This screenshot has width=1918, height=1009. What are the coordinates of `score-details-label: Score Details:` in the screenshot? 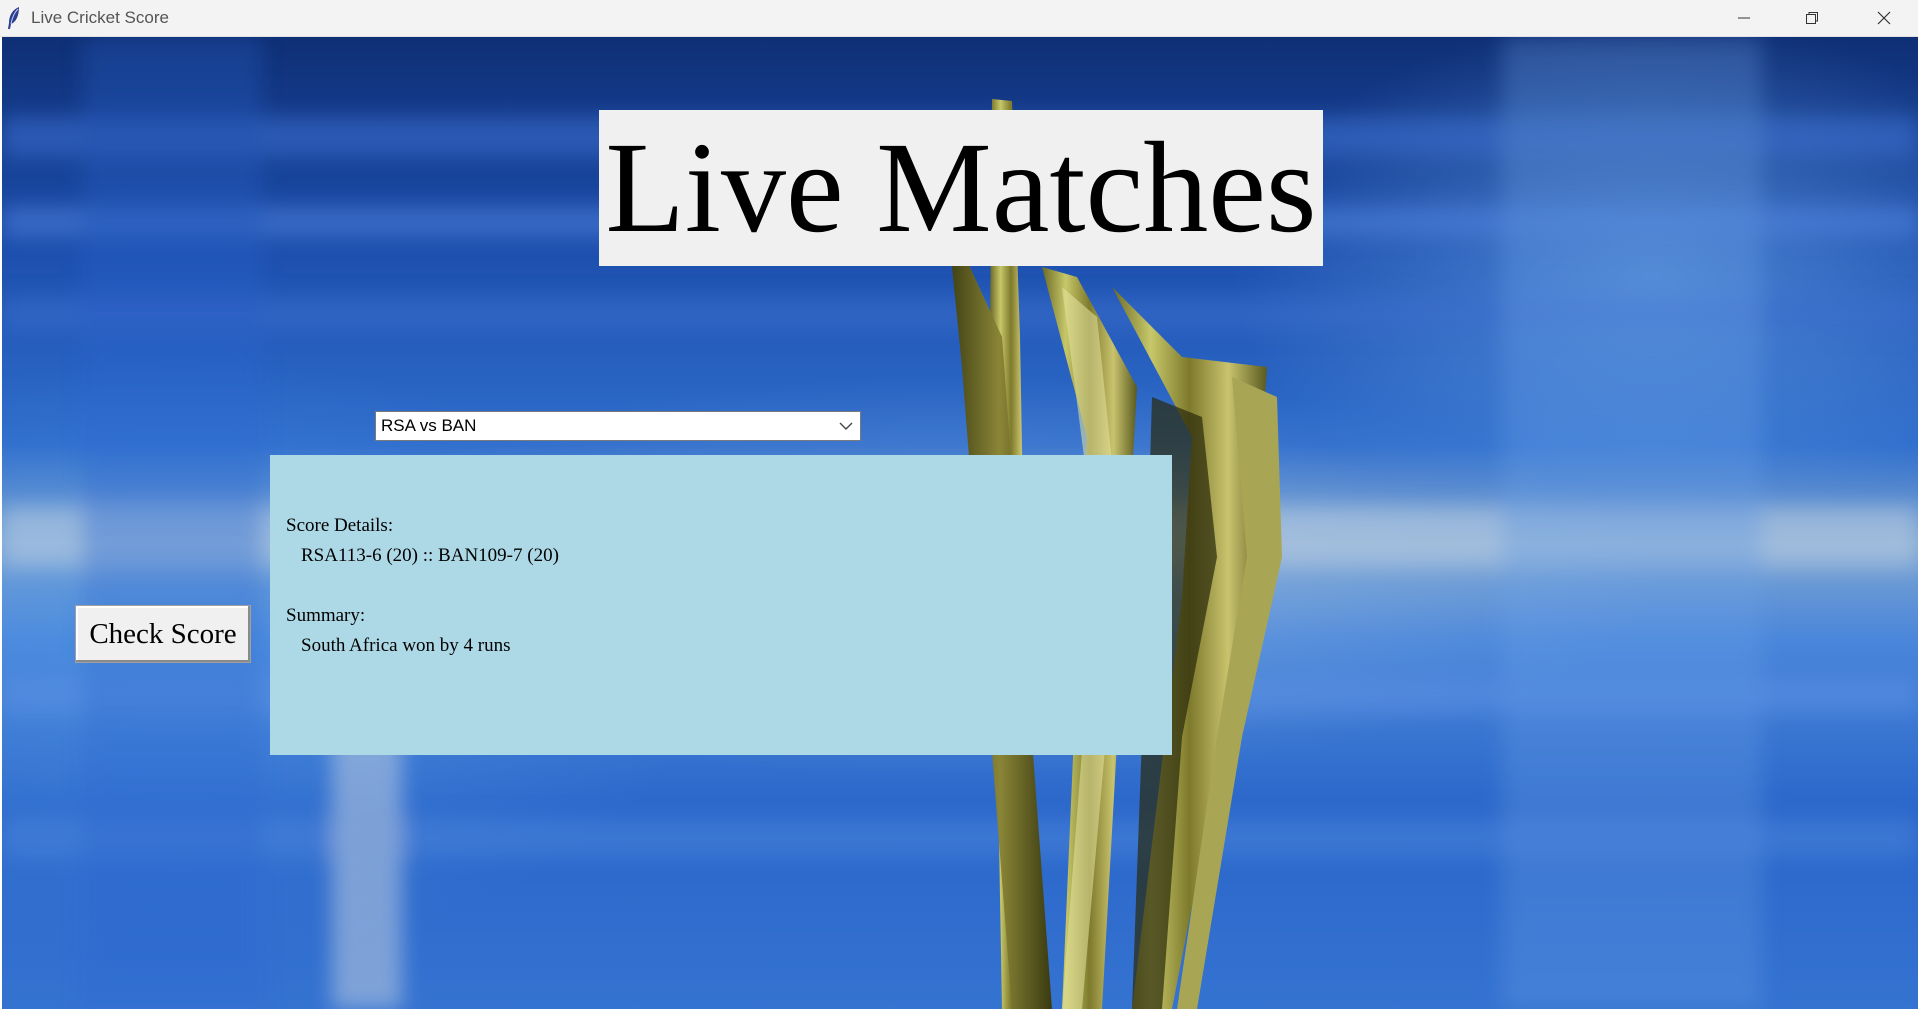 It's located at (340, 525).